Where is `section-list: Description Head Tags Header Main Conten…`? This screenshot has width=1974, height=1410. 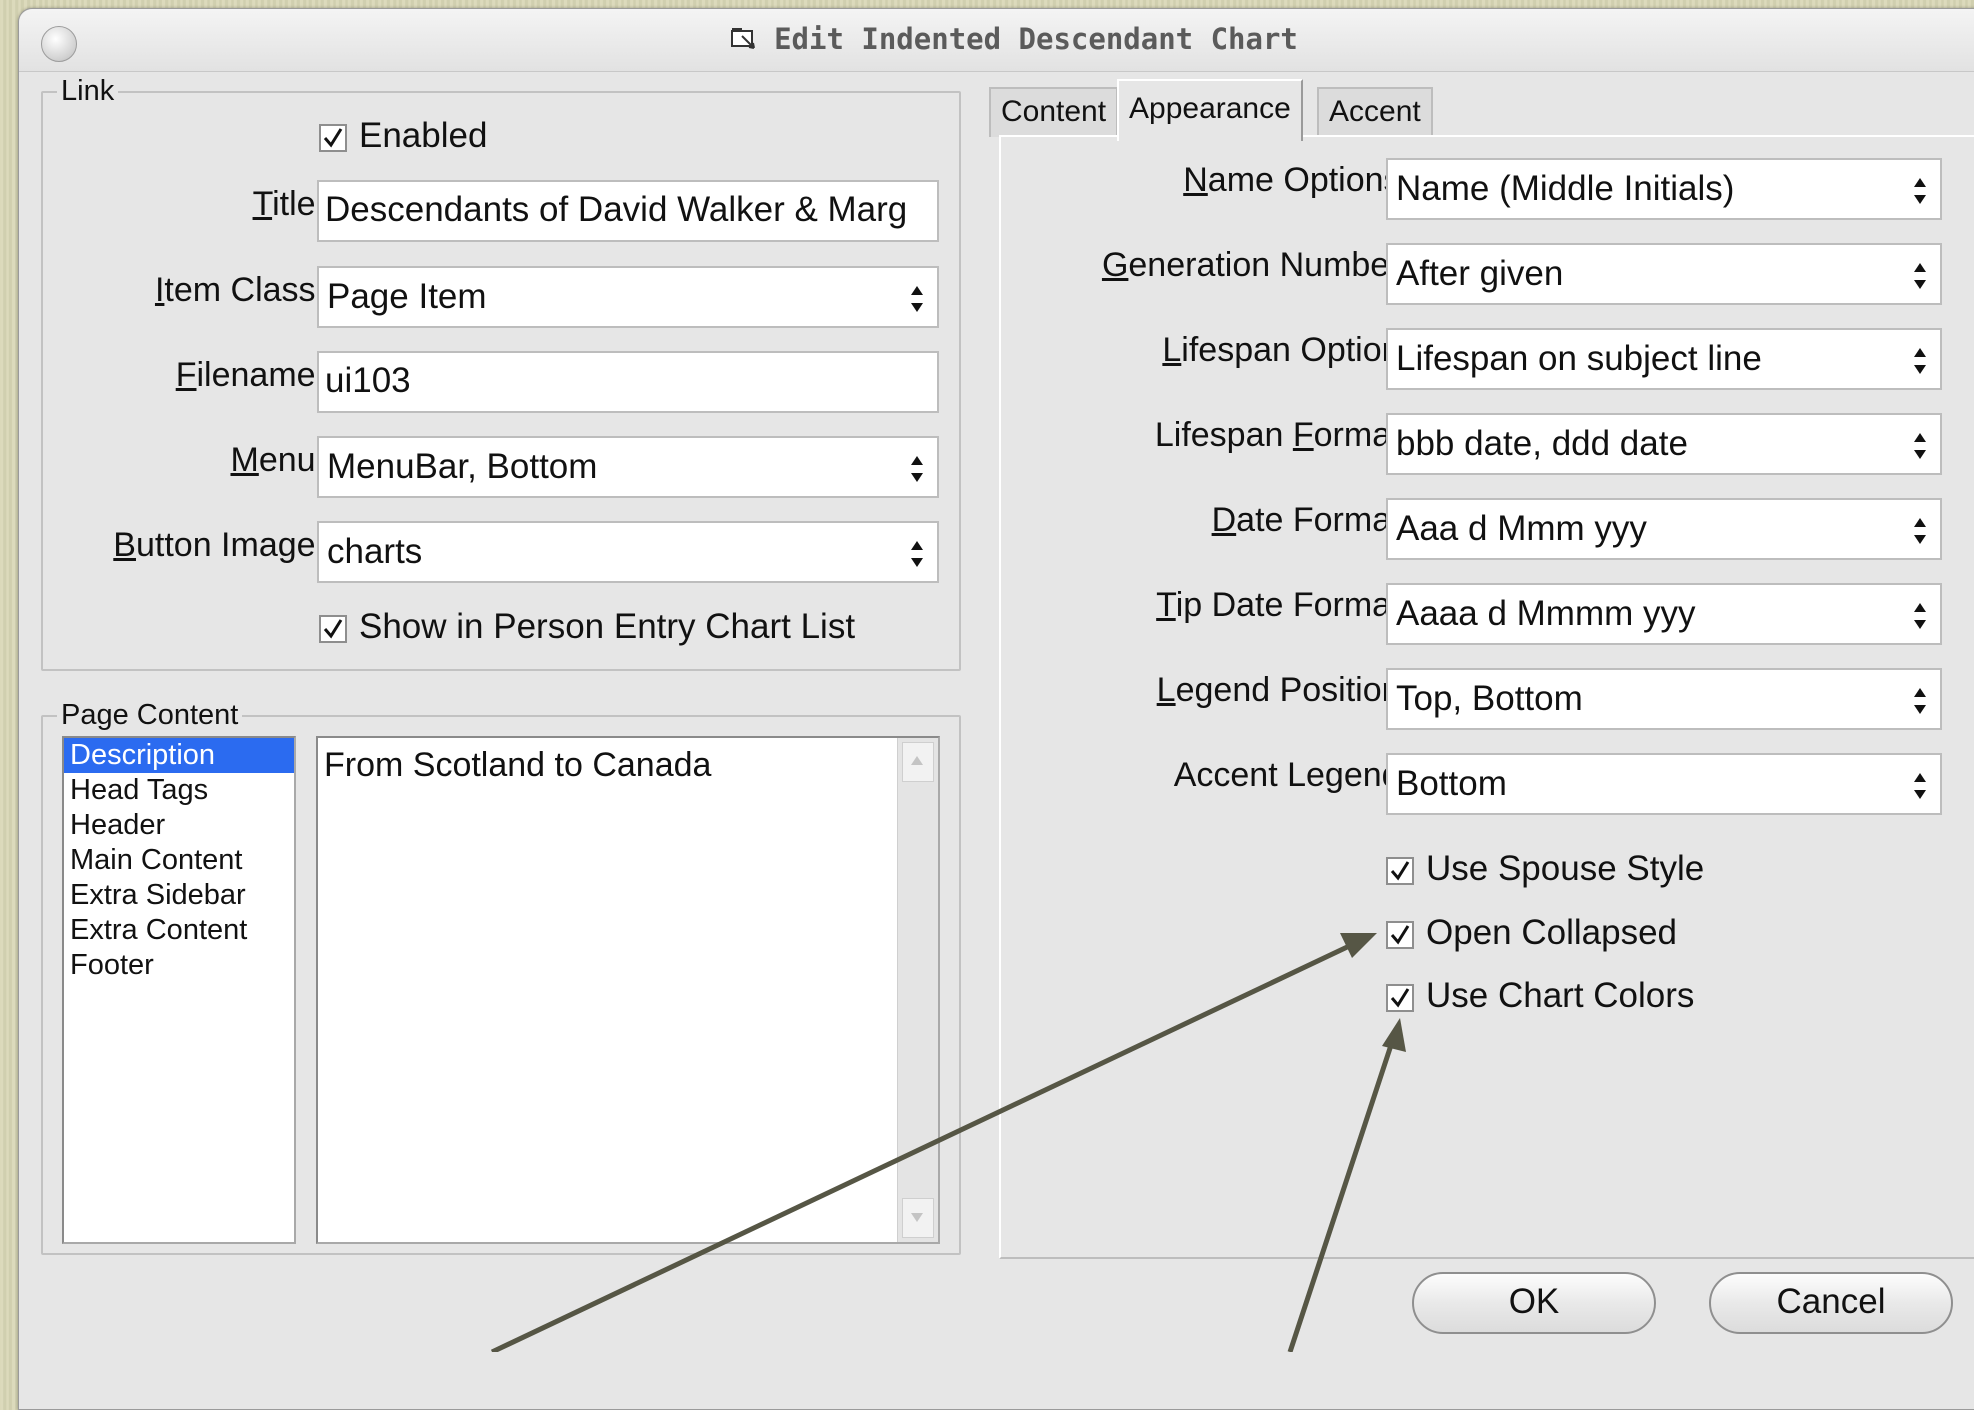 section-list: Description Head Tags Header Main Conten… is located at coordinates (179, 990).